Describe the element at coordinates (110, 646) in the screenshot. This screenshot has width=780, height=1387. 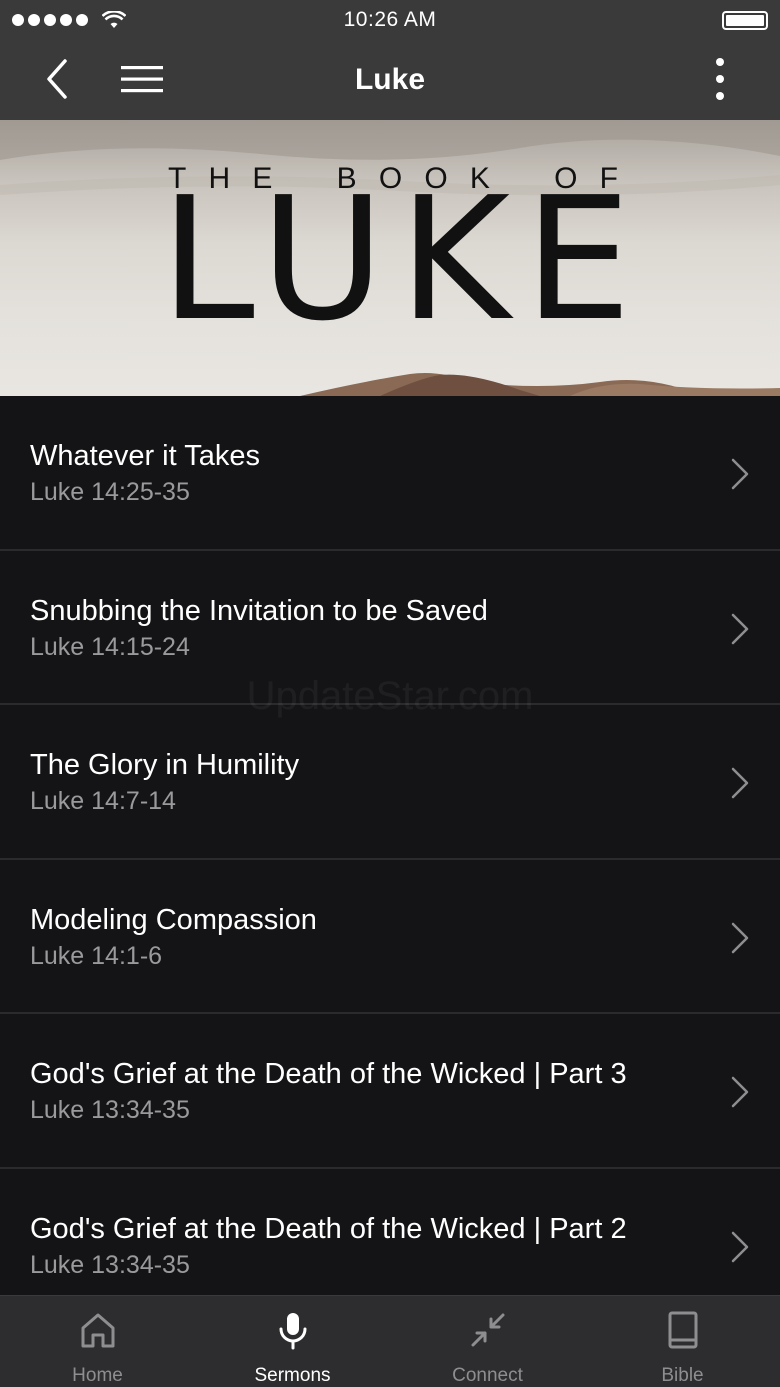
I see `sermon-passage: Luke 14:15-24` at that location.